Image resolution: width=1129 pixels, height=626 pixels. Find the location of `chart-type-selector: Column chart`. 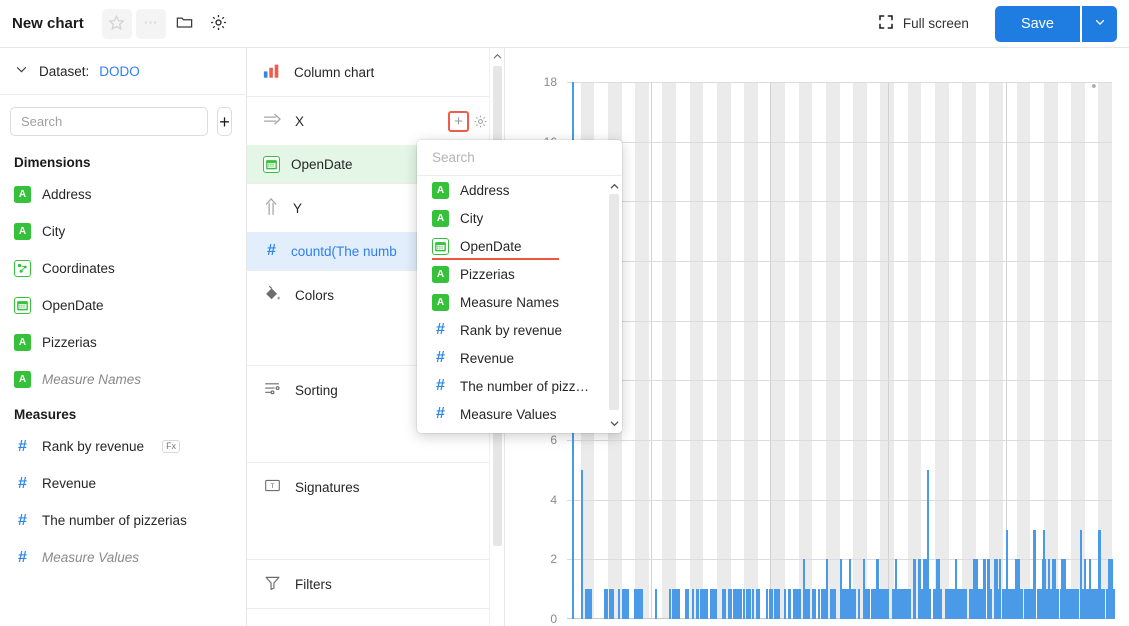

chart-type-selector: Column chart is located at coordinates (375, 72).